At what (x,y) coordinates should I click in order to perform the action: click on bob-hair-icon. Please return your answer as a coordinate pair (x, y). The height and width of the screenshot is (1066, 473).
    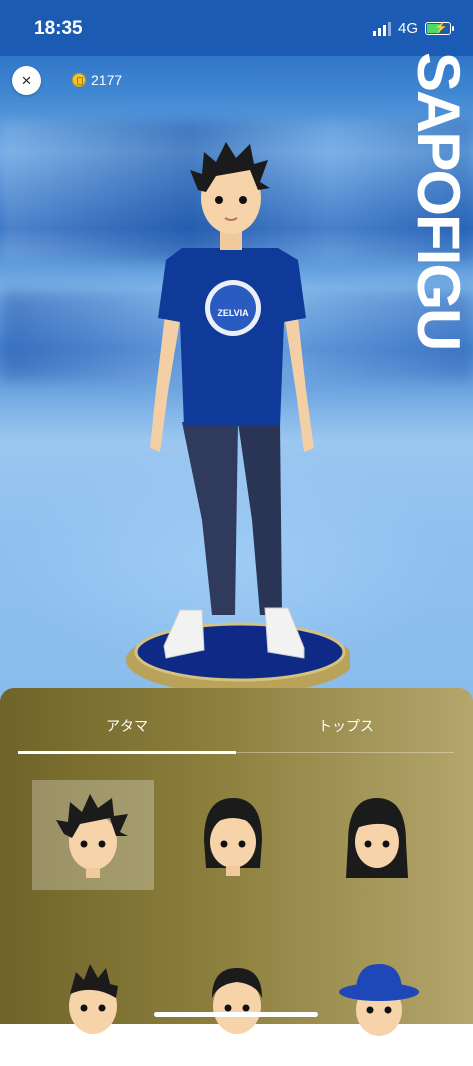
    Looking at the image, I should click on (233, 837).